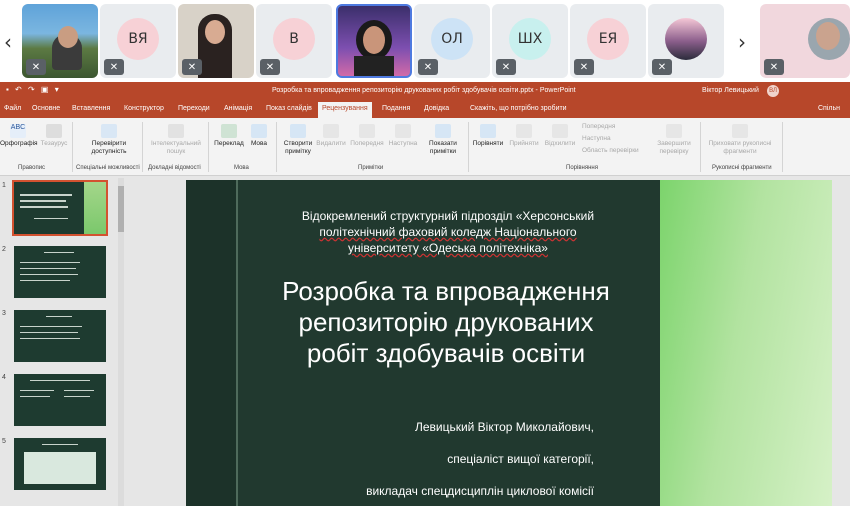 Image resolution: width=850 pixels, height=506 pixels. Describe the element at coordinates (33, 89) in the screenshot. I see `quick-access-icons: ▪ ↶ ↷ ▣ ▾` at that location.